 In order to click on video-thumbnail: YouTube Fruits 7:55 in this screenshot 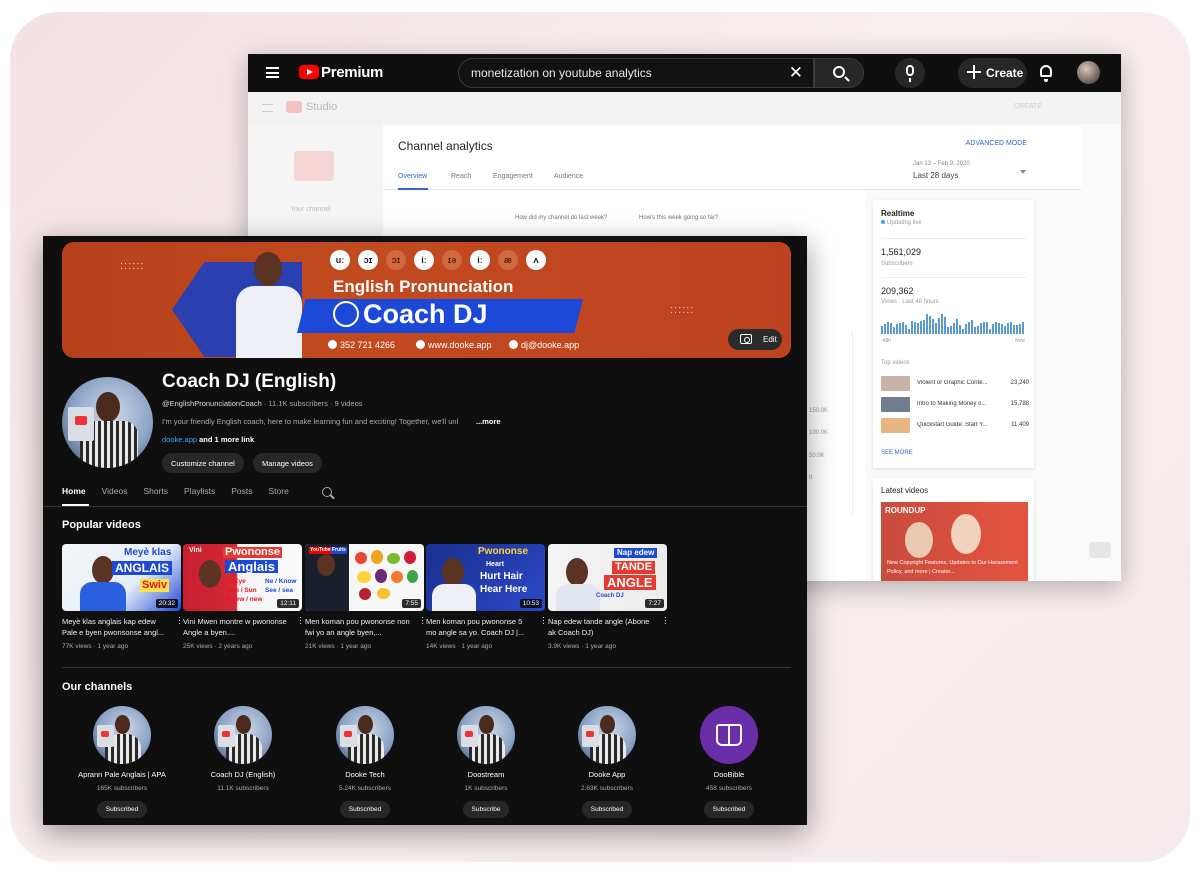, I will do `click(364, 577)`.